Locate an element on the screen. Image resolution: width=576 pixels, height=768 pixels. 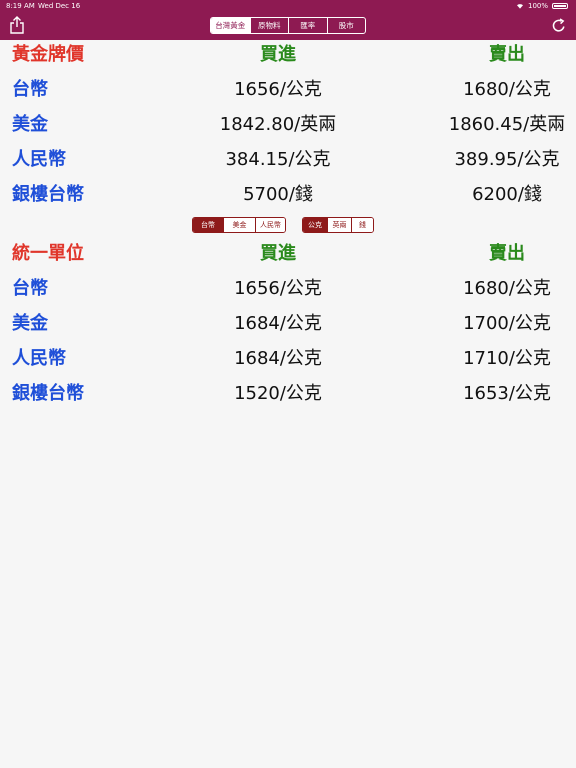
unified-unit-header: 統一單位 買進 賣出 is located at coordinates (288, 254).